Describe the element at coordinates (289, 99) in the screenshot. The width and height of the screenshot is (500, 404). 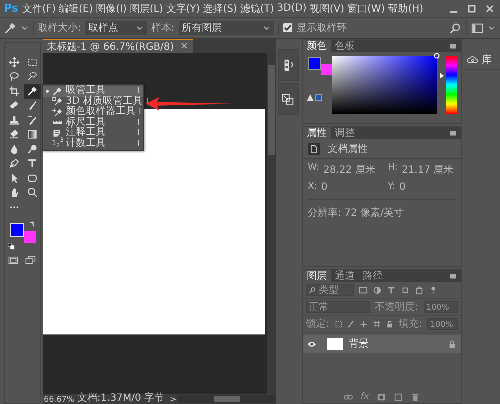
I see `layer-comp-icon` at that location.